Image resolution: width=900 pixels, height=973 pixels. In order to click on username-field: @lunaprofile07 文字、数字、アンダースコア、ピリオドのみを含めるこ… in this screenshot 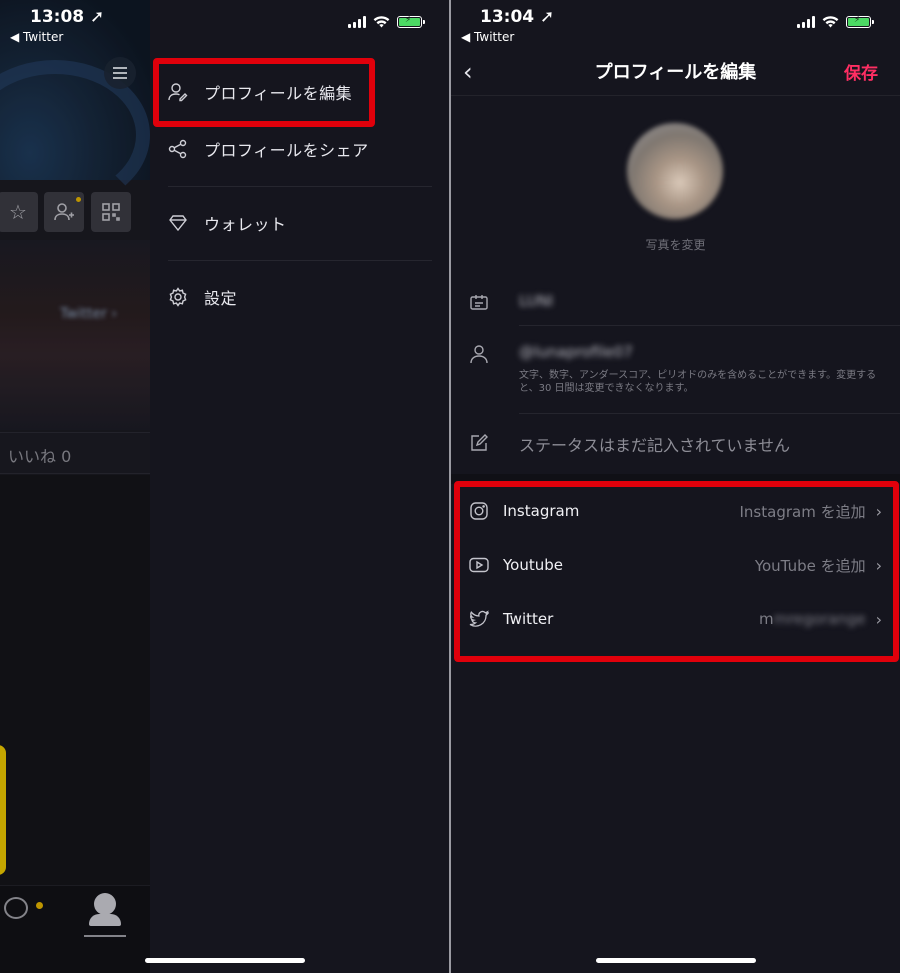, I will do `click(675, 374)`.